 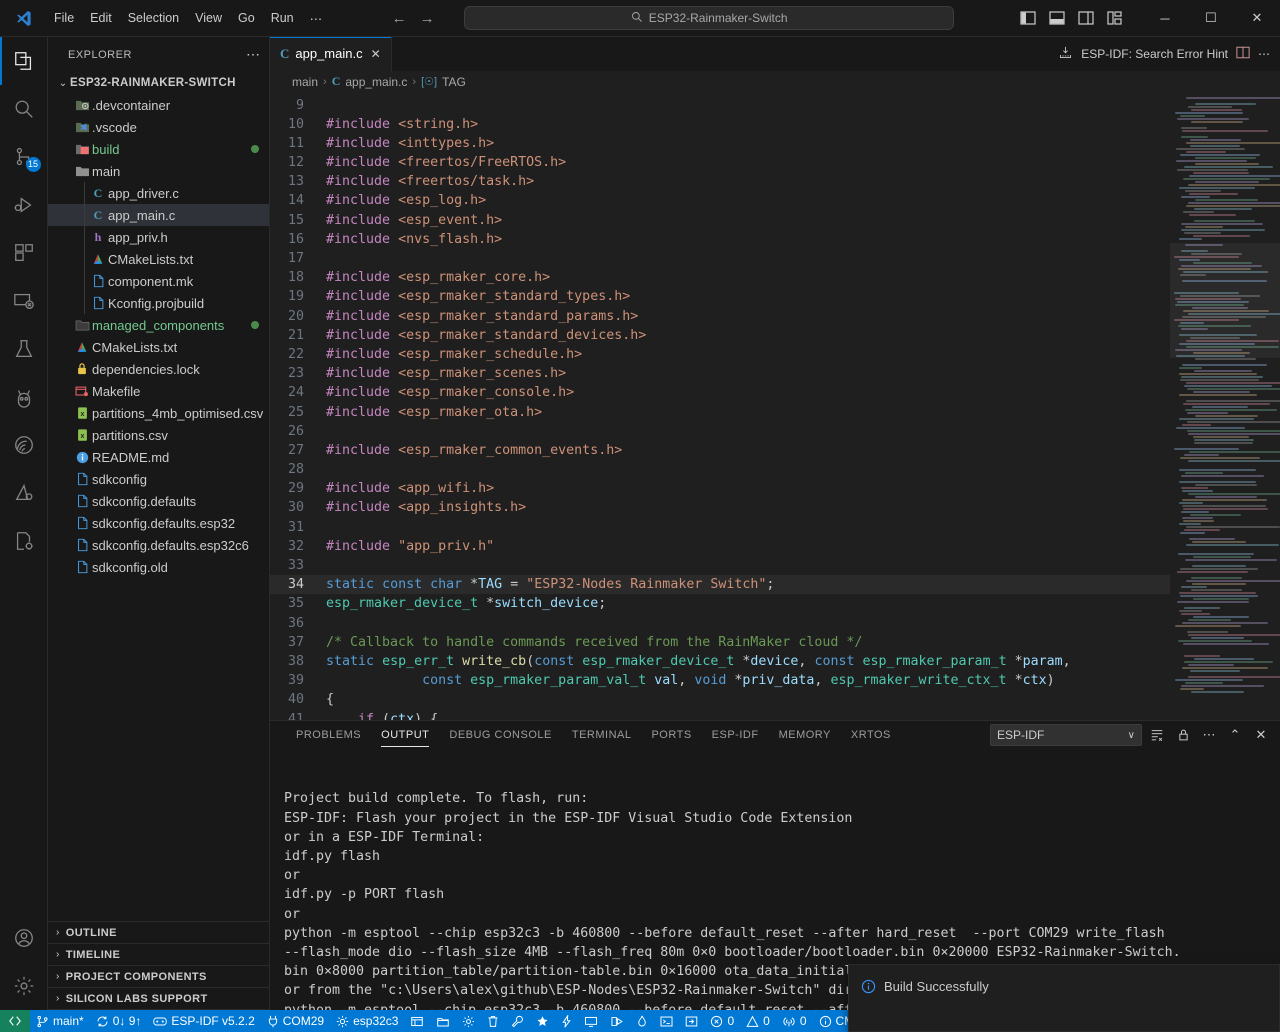 What do you see at coordinates (617, 1021) in the screenshot?
I see `status-build-flash-monitor-icon` at bounding box center [617, 1021].